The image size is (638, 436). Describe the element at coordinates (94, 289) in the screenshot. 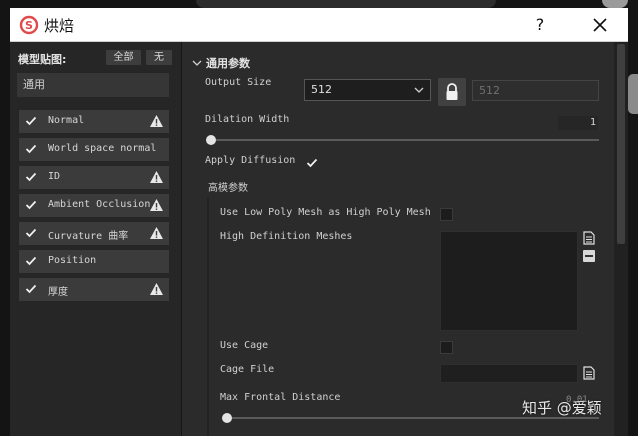

I see `map-item: 厚度` at that location.